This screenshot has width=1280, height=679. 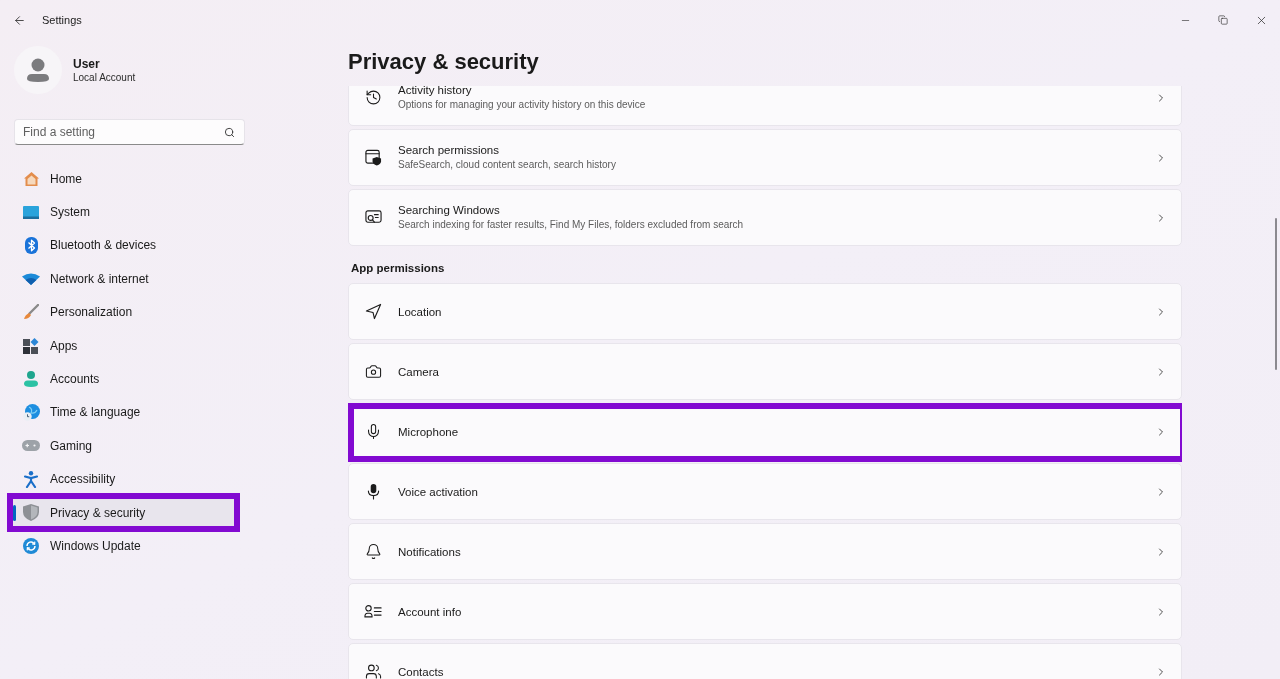 What do you see at coordinates (765, 431) in the screenshot?
I see `setting-row: Microphone` at bounding box center [765, 431].